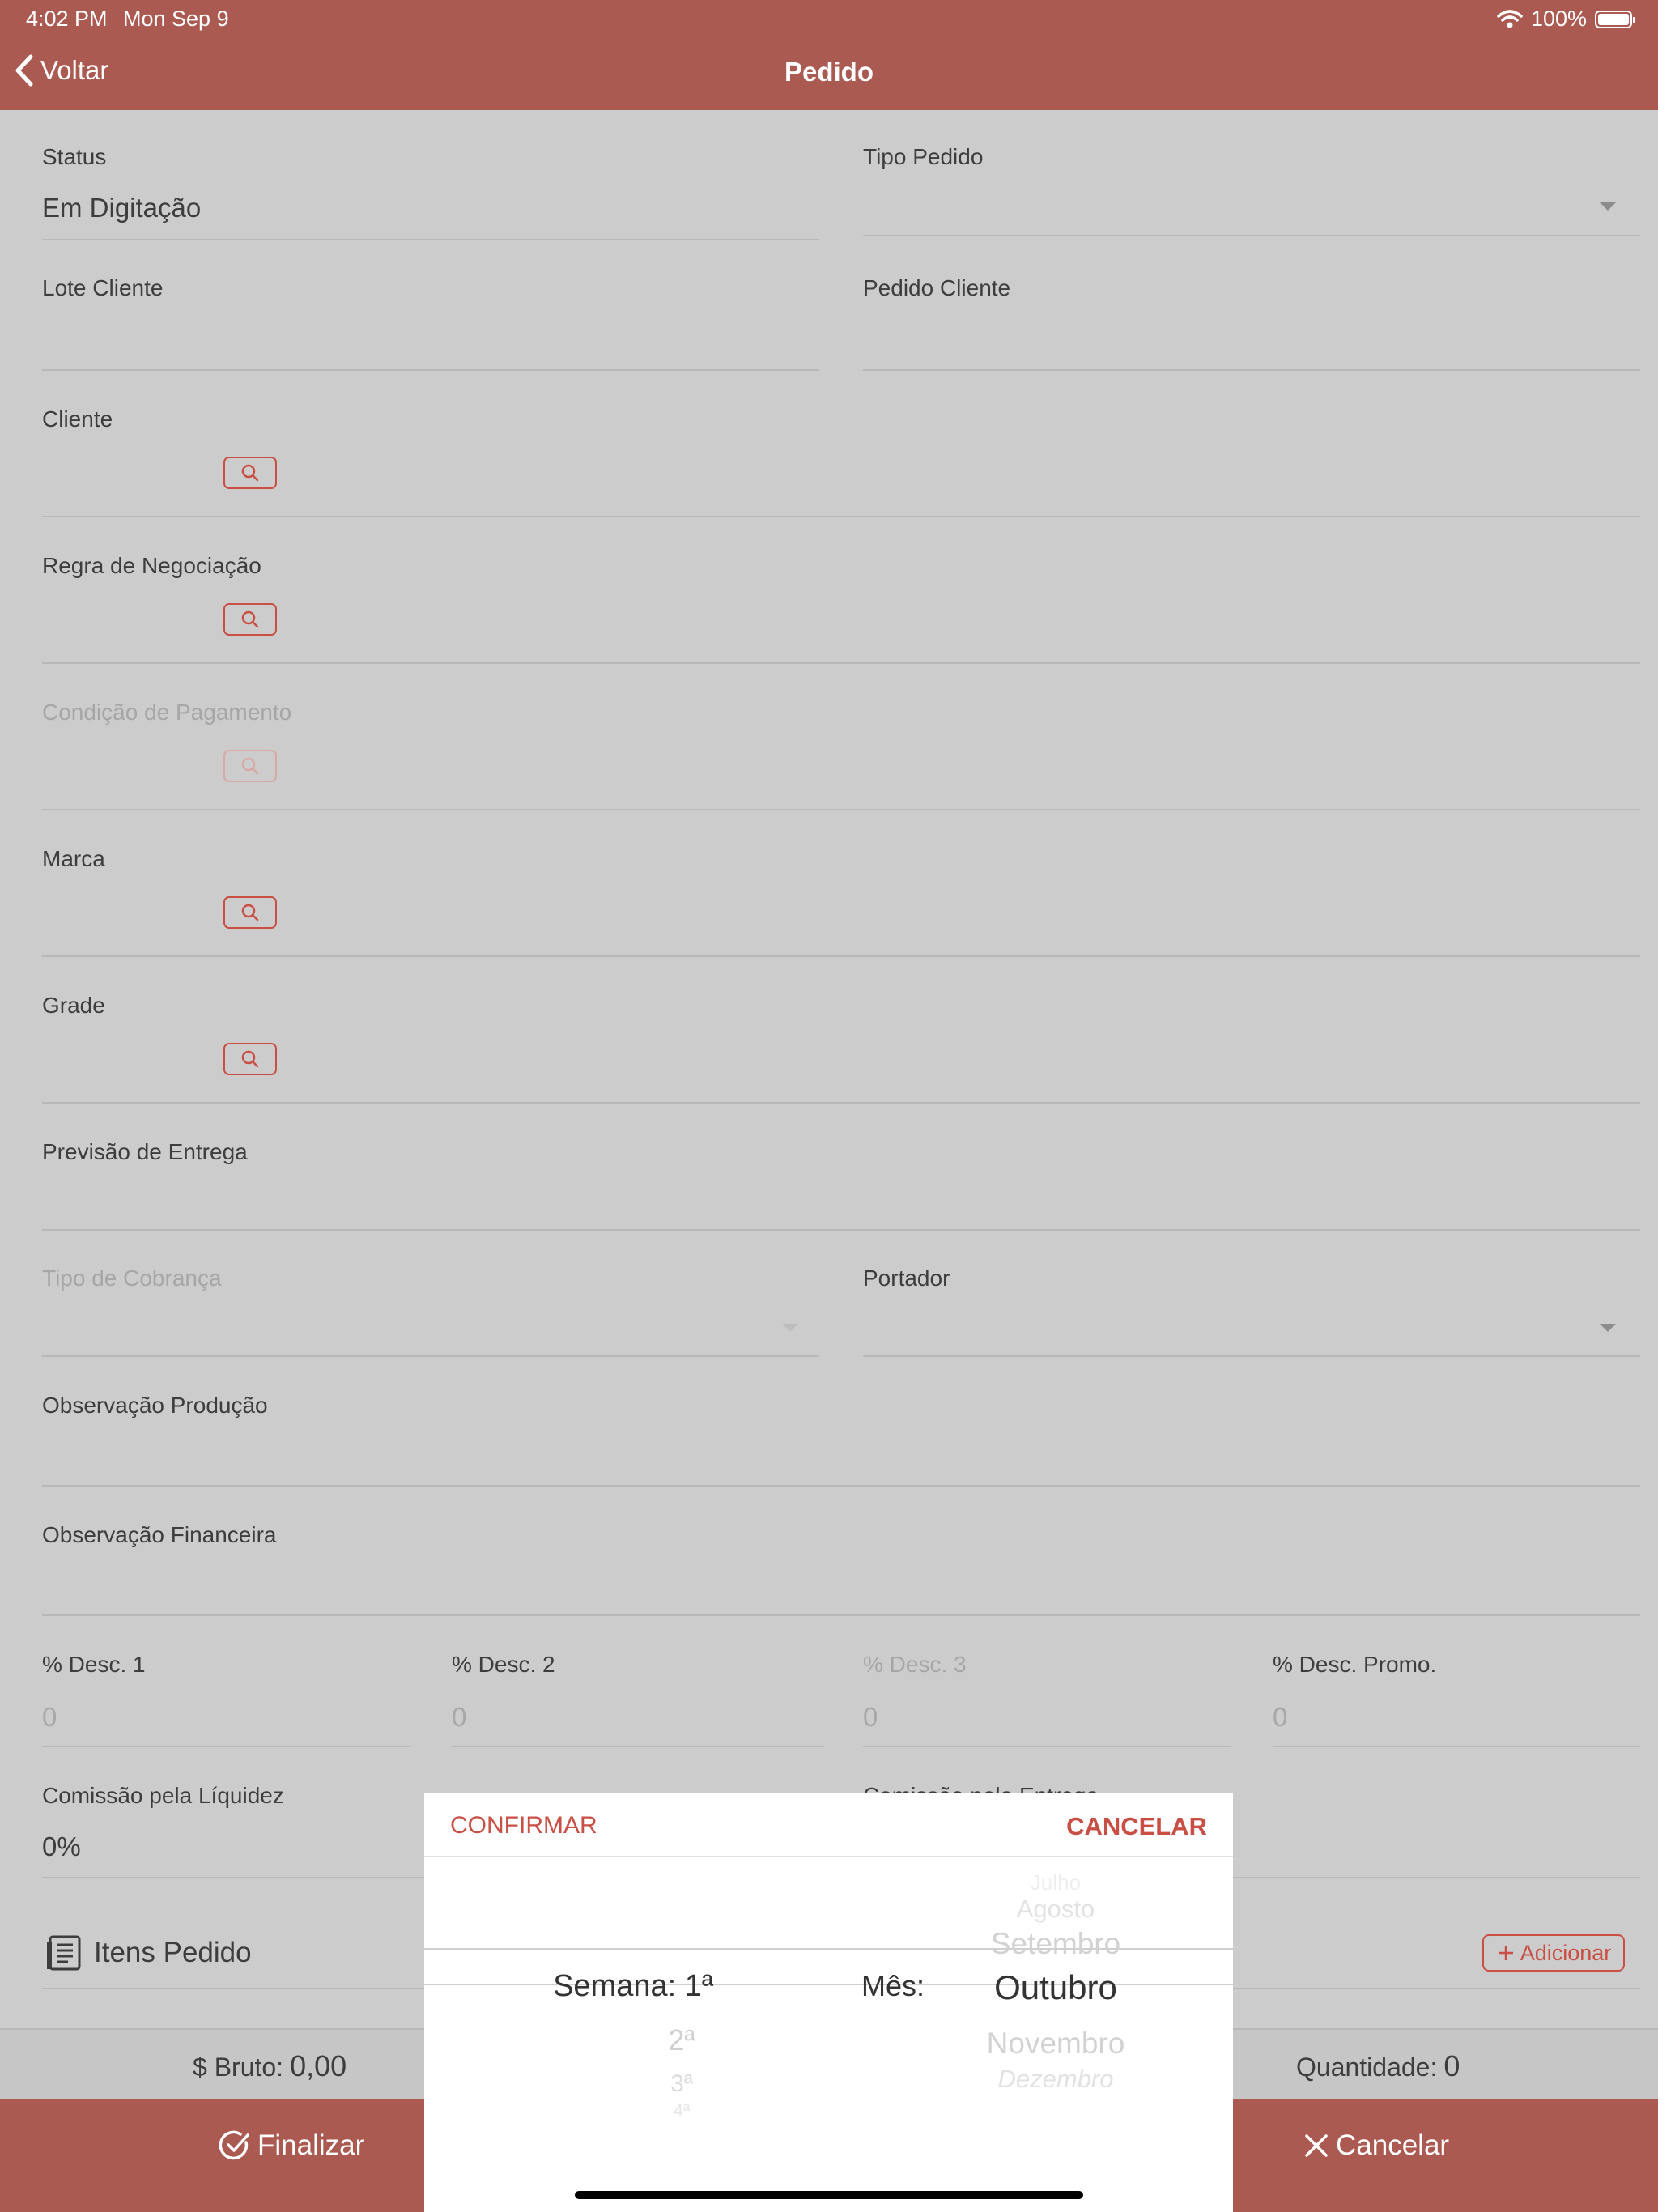  What do you see at coordinates (790, 1328) in the screenshot?
I see `dropdown-caret-icon` at bounding box center [790, 1328].